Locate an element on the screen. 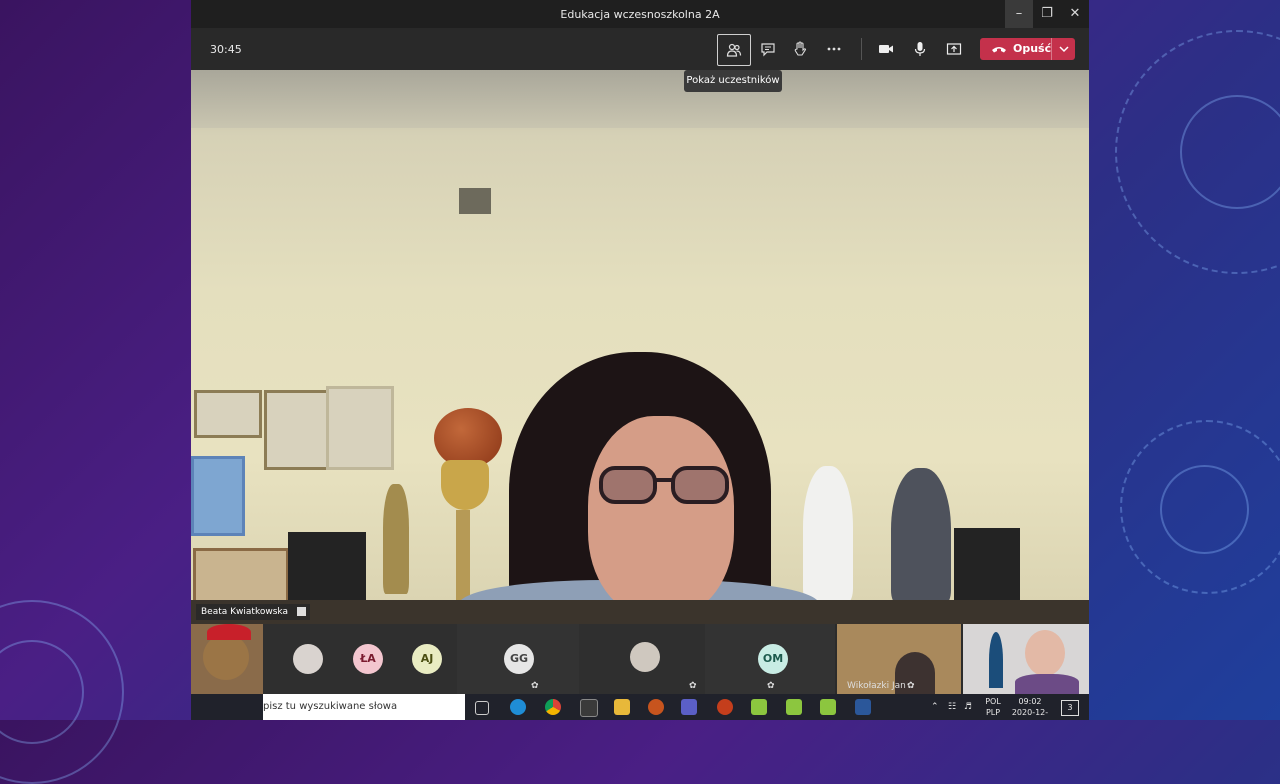 The height and width of the screenshot is (784, 1280). clock: 09:02 2020-12-09 is located at coordinates (1030, 708).